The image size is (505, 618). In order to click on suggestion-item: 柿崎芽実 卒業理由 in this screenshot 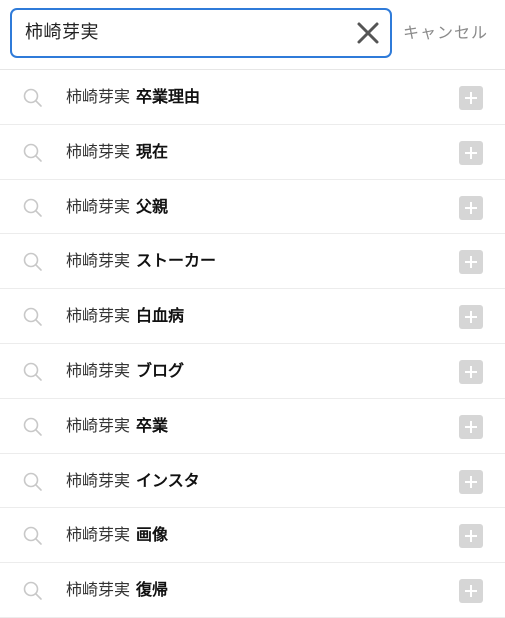, I will do `click(252, 97)`.